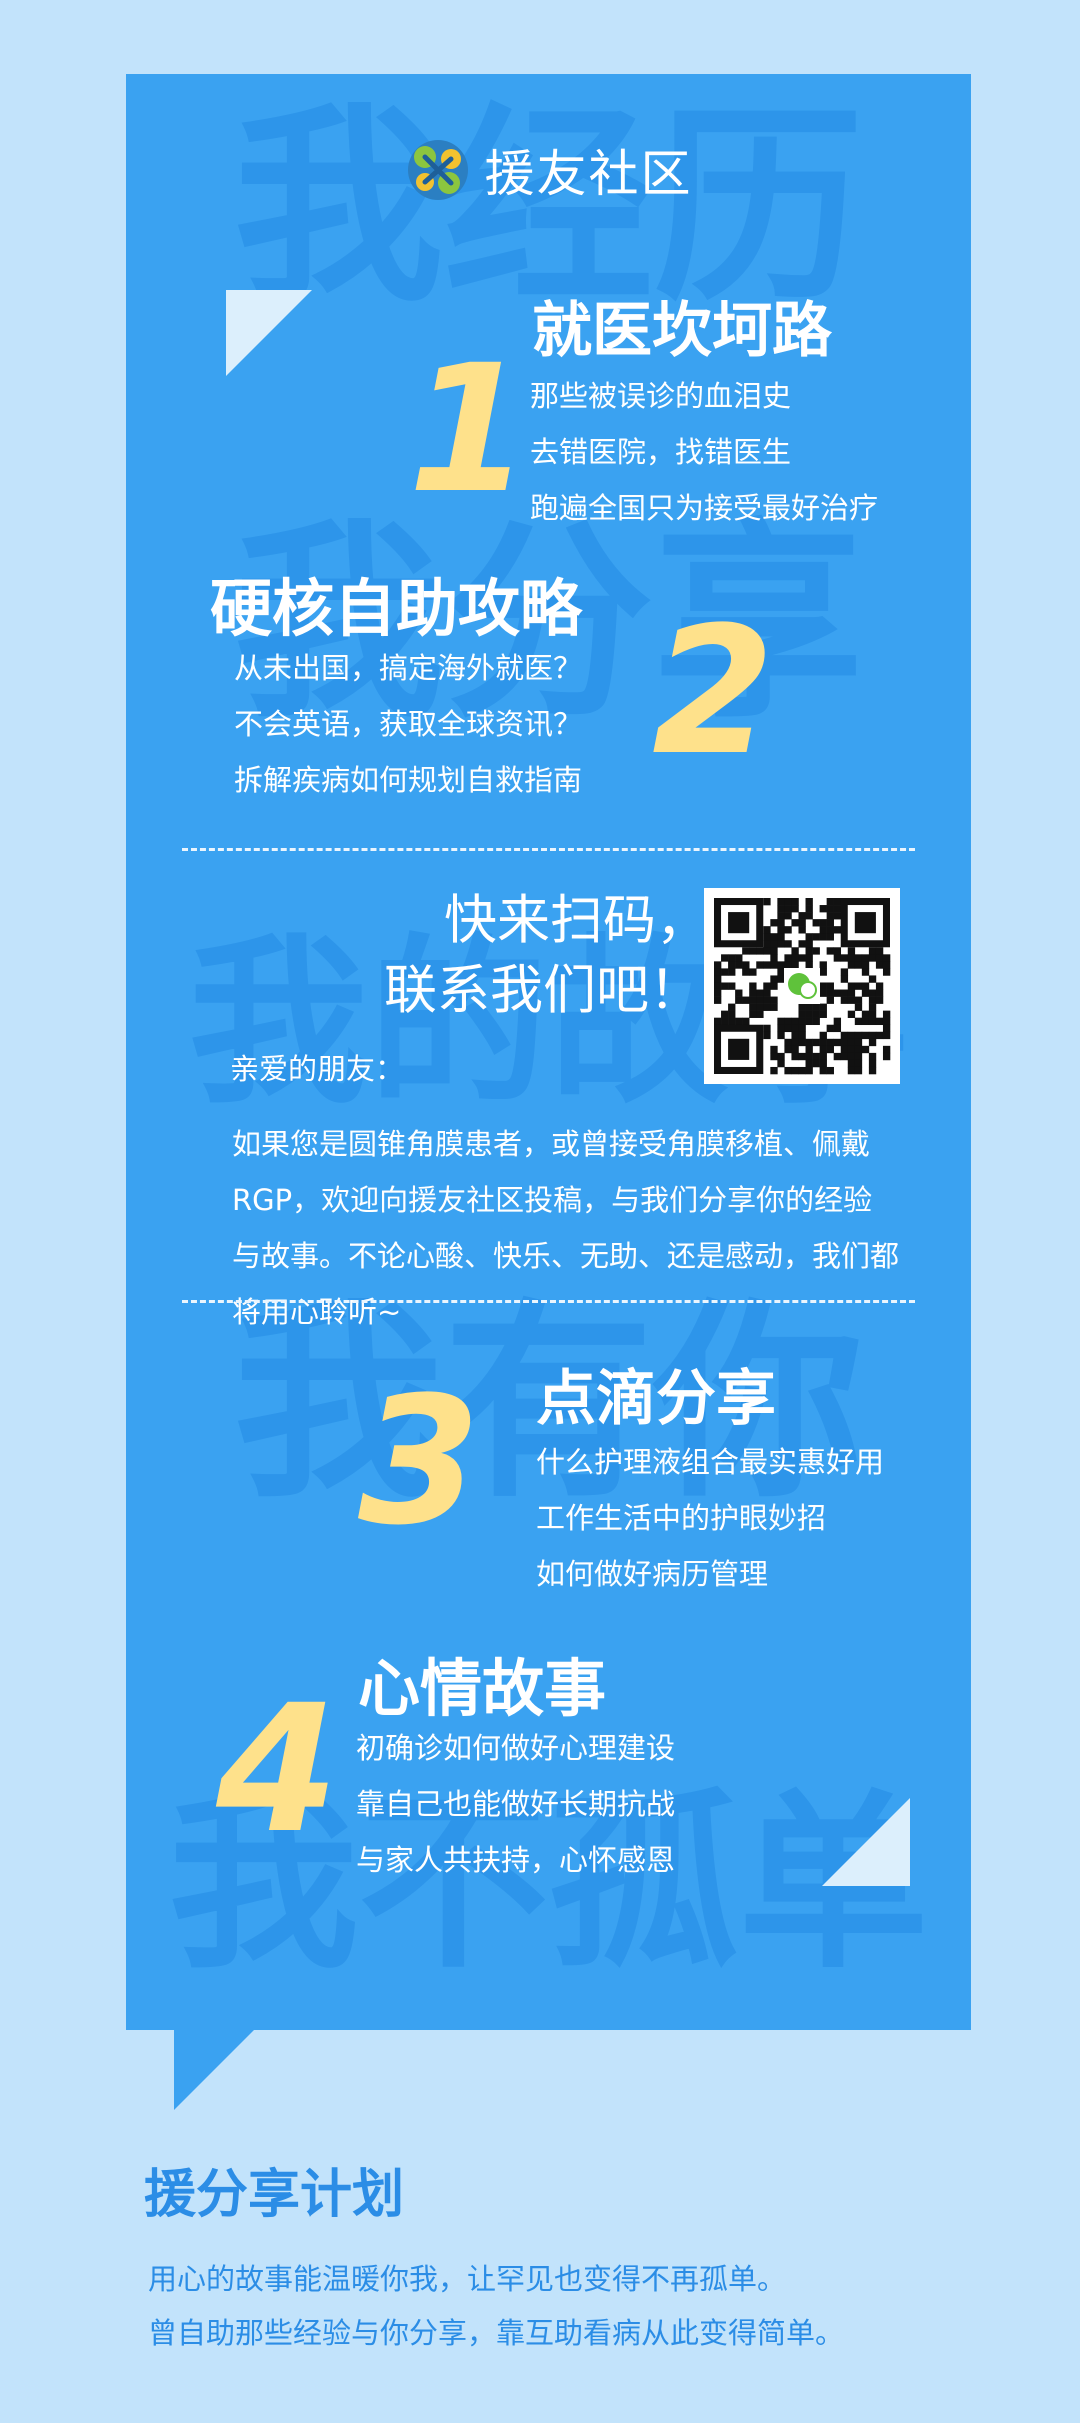 This screenshot has height=2423, width=1080. Describe the element at coordinates (548, 170) in the screenshot. I see `brand-logo: 援友社区` at that location.